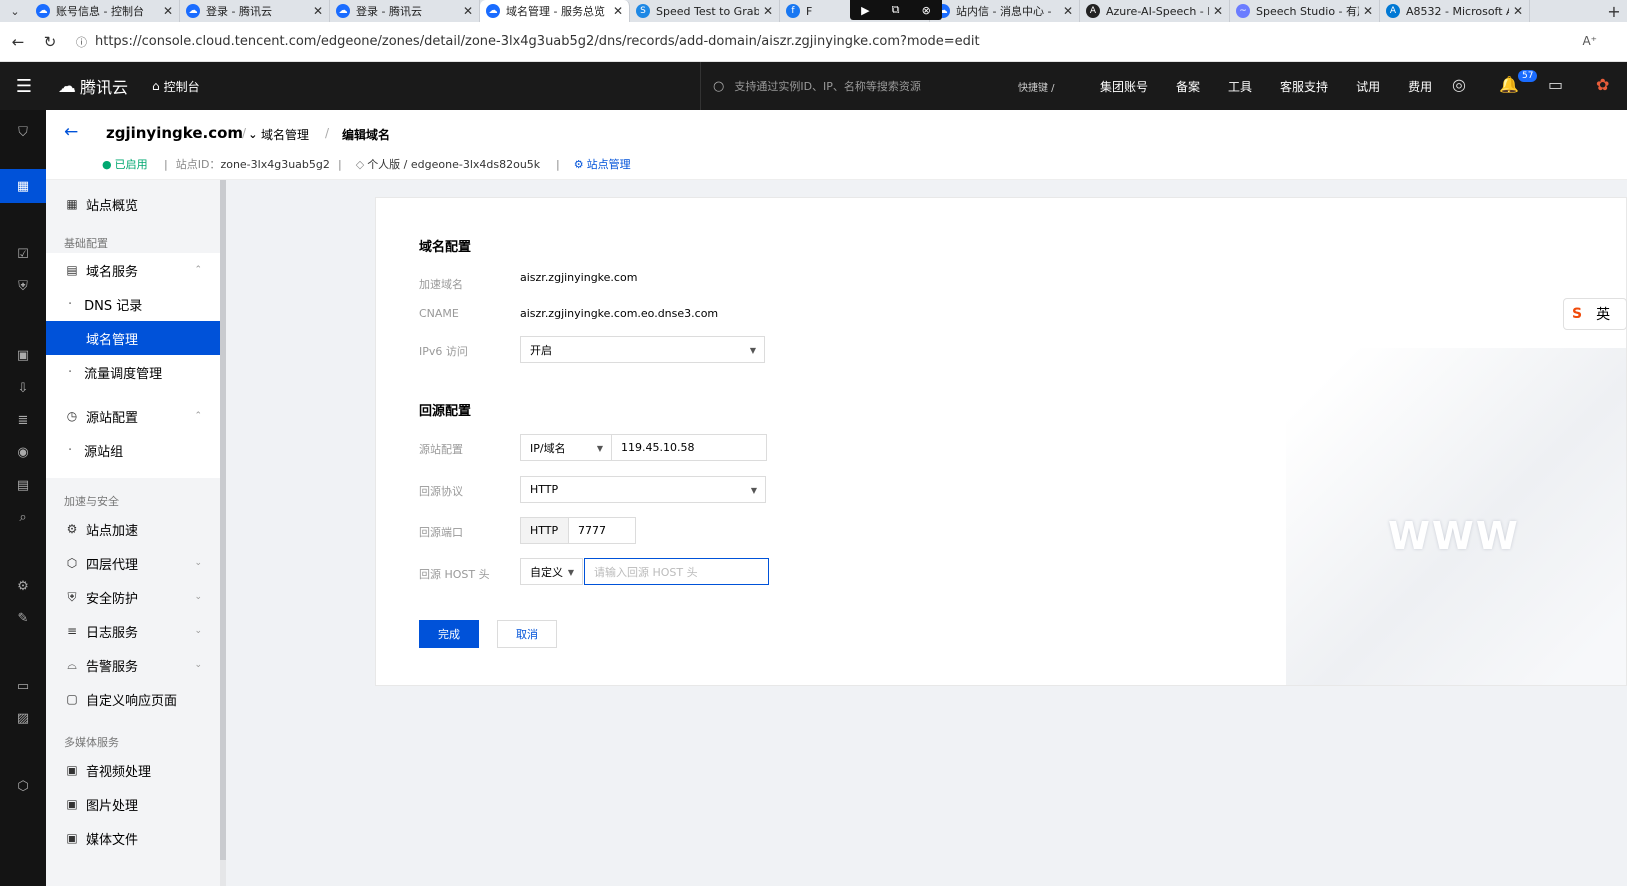  Describe the element at coordinates (360, 164) in the screenshot. I see `plan-diamond-icon: ◇` at that location.